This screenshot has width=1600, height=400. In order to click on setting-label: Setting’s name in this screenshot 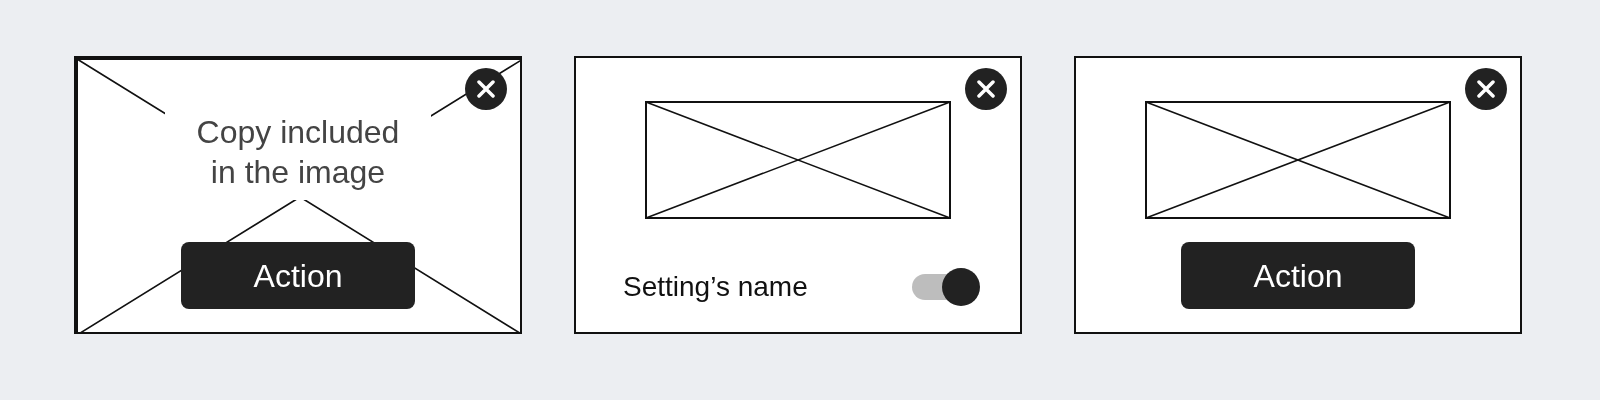, I will do `click(715, 287)`.